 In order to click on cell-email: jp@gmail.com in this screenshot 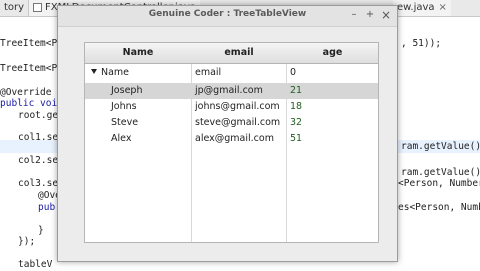, I will do `click(229, 90)`.